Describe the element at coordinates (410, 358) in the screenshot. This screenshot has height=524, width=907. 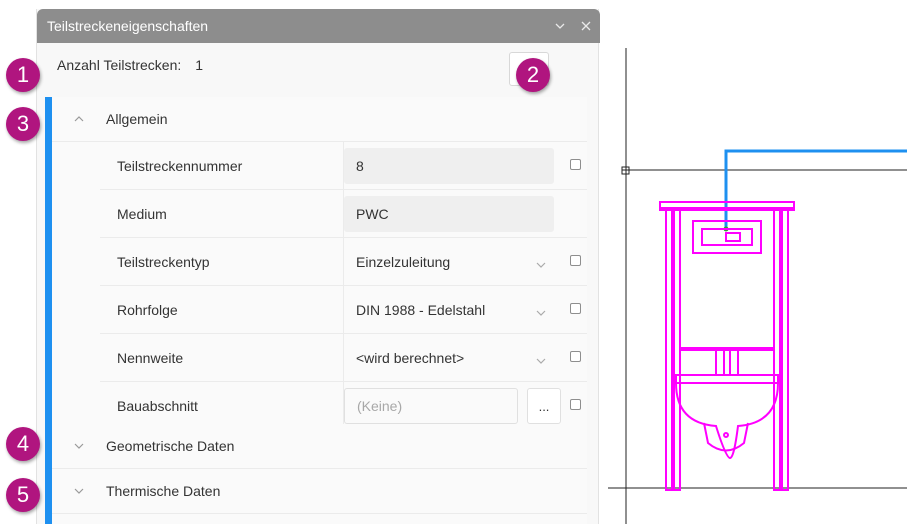
I see `select-value: <wird berechnet>` at that location.